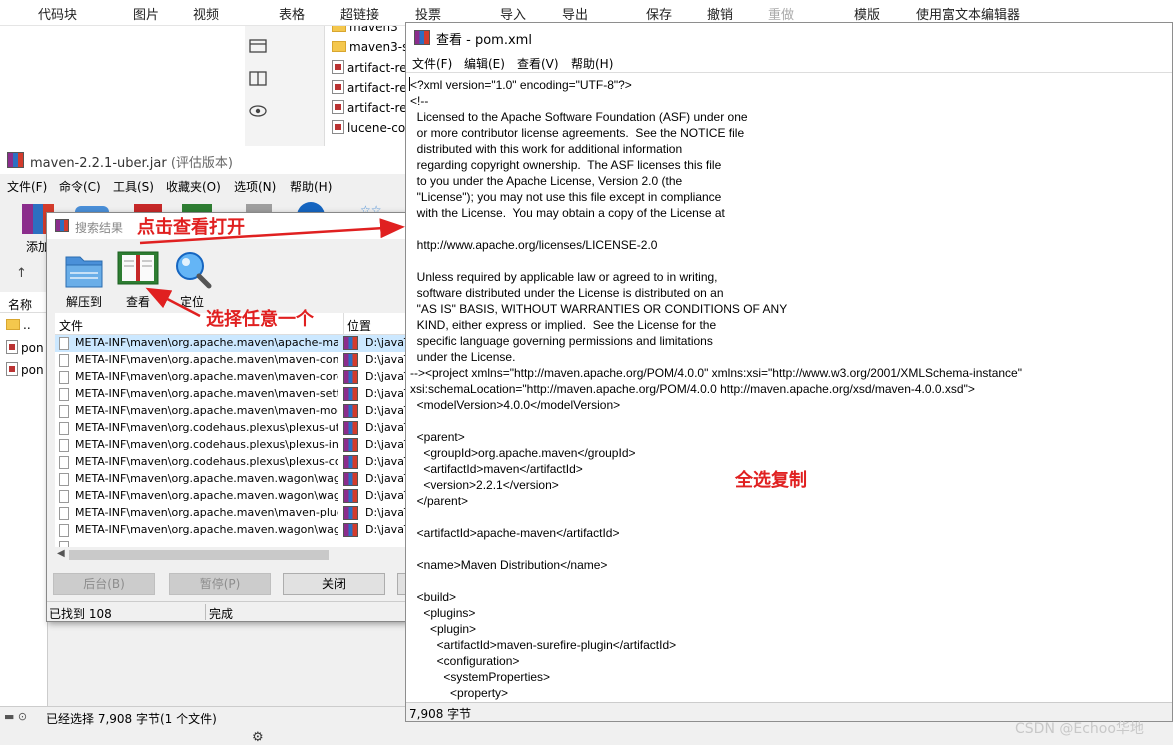 Image resolution: width=1173 pixels, height=745 pixels. Describe the element at coordinates (260, 319) in the screenshot. I see `annotation-choose-any: 选择任意一个` at that location.